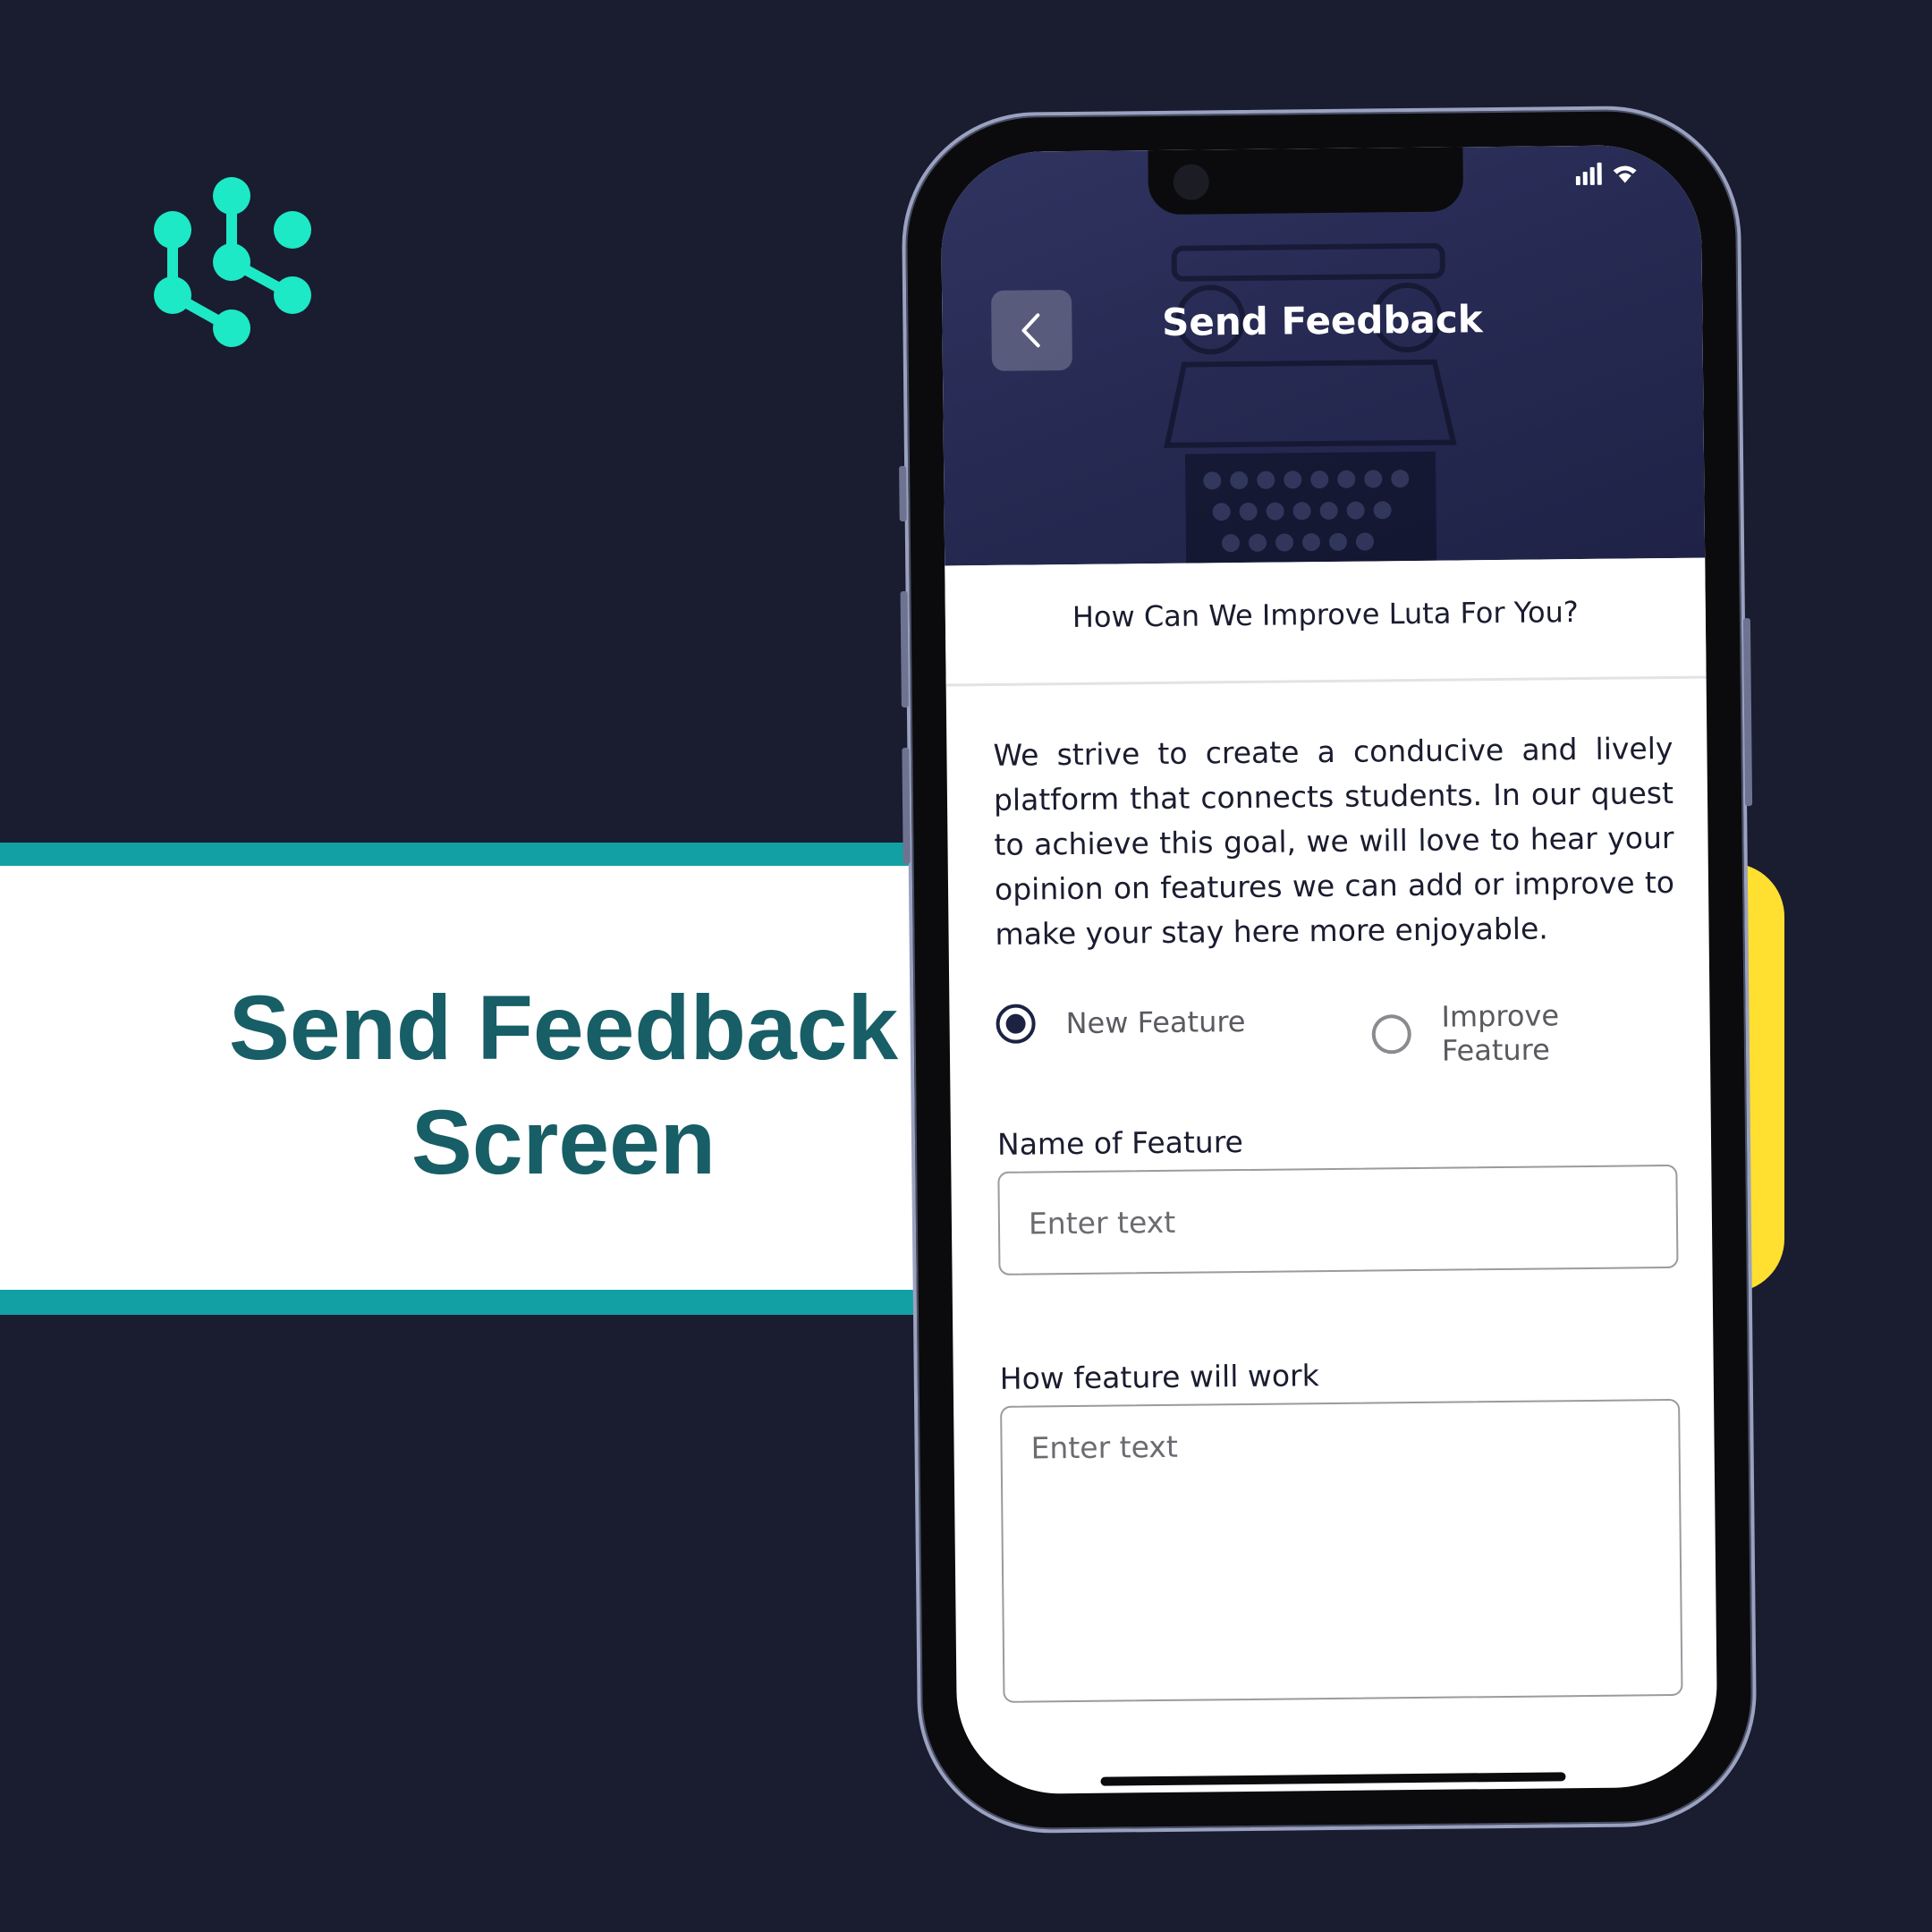  Describe the element at coordinates (1336, 1032) in the screenshot. I see `feature-type-radio-group: New Feature Improve Feature` at that location.